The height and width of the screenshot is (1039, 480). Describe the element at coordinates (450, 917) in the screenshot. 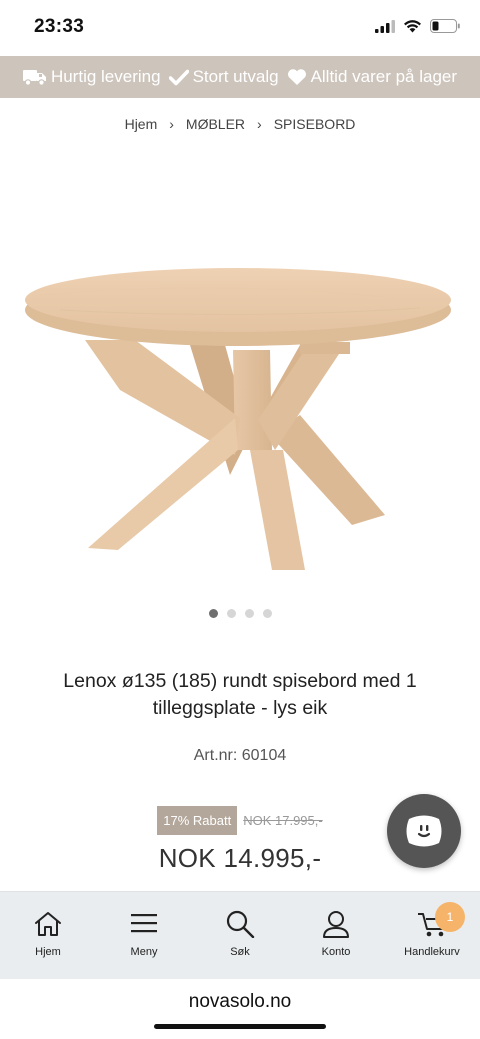

I see `cart-count-badge: 1` at that location.